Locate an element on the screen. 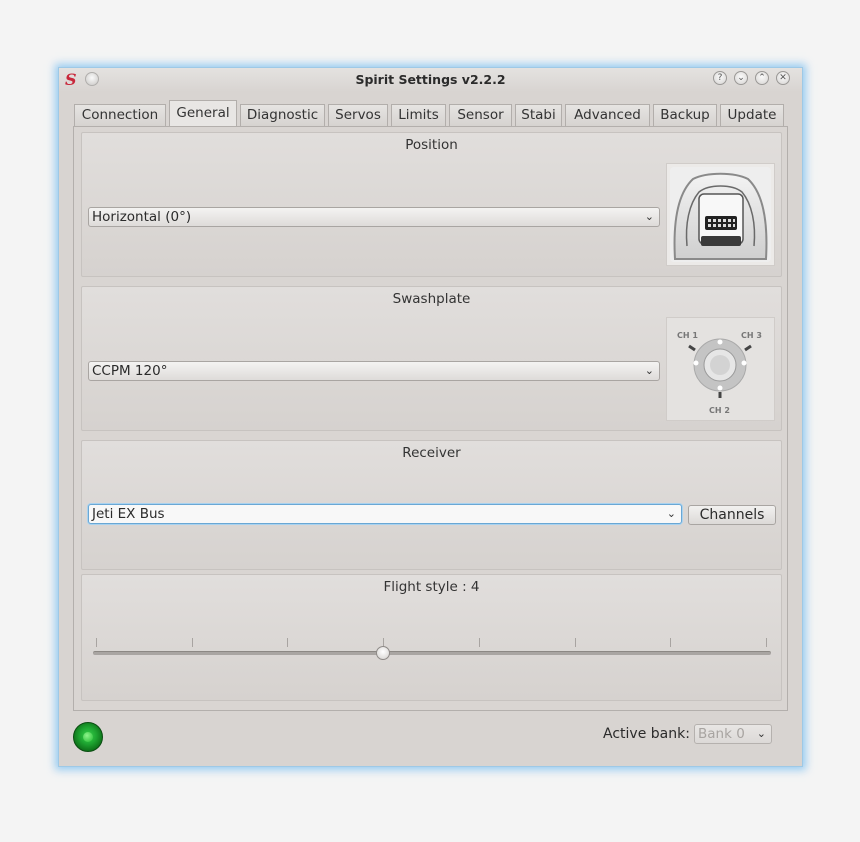  receiver-select-value: Jeti EX Bus is located at coordinates (128, 514).